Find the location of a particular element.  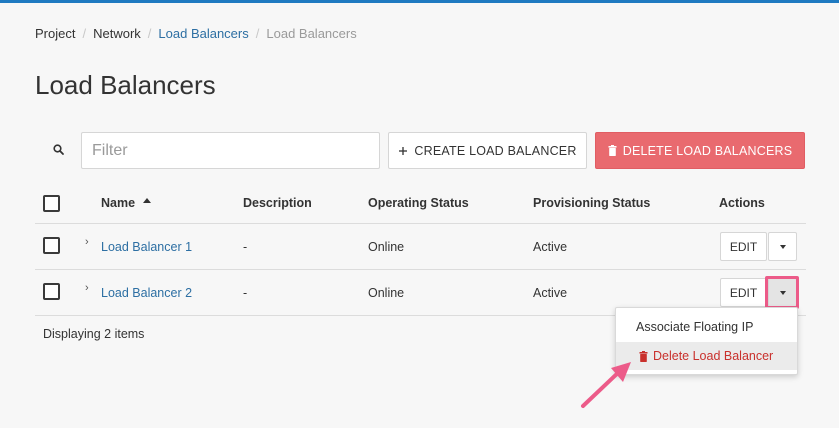

menu-item-label: Associate Floating IP is located at coordinates (695, 327).